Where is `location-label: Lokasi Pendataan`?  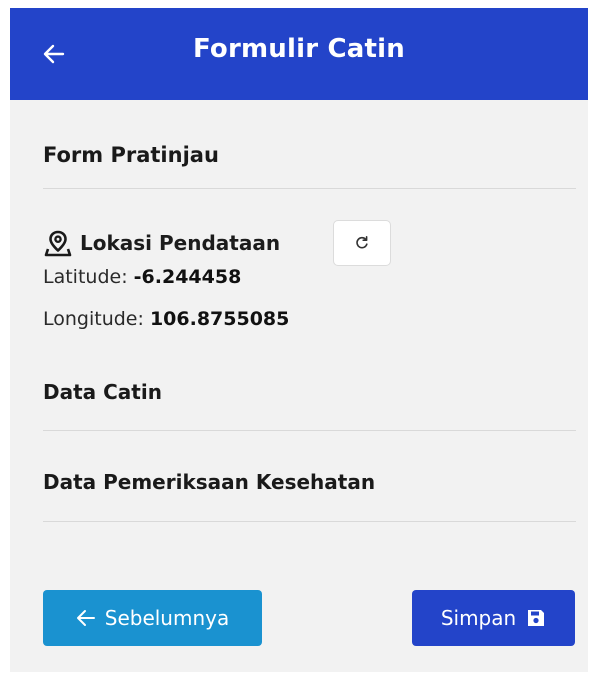
location-label: Lokasi Pendataan is located at coordinates (180, 243).